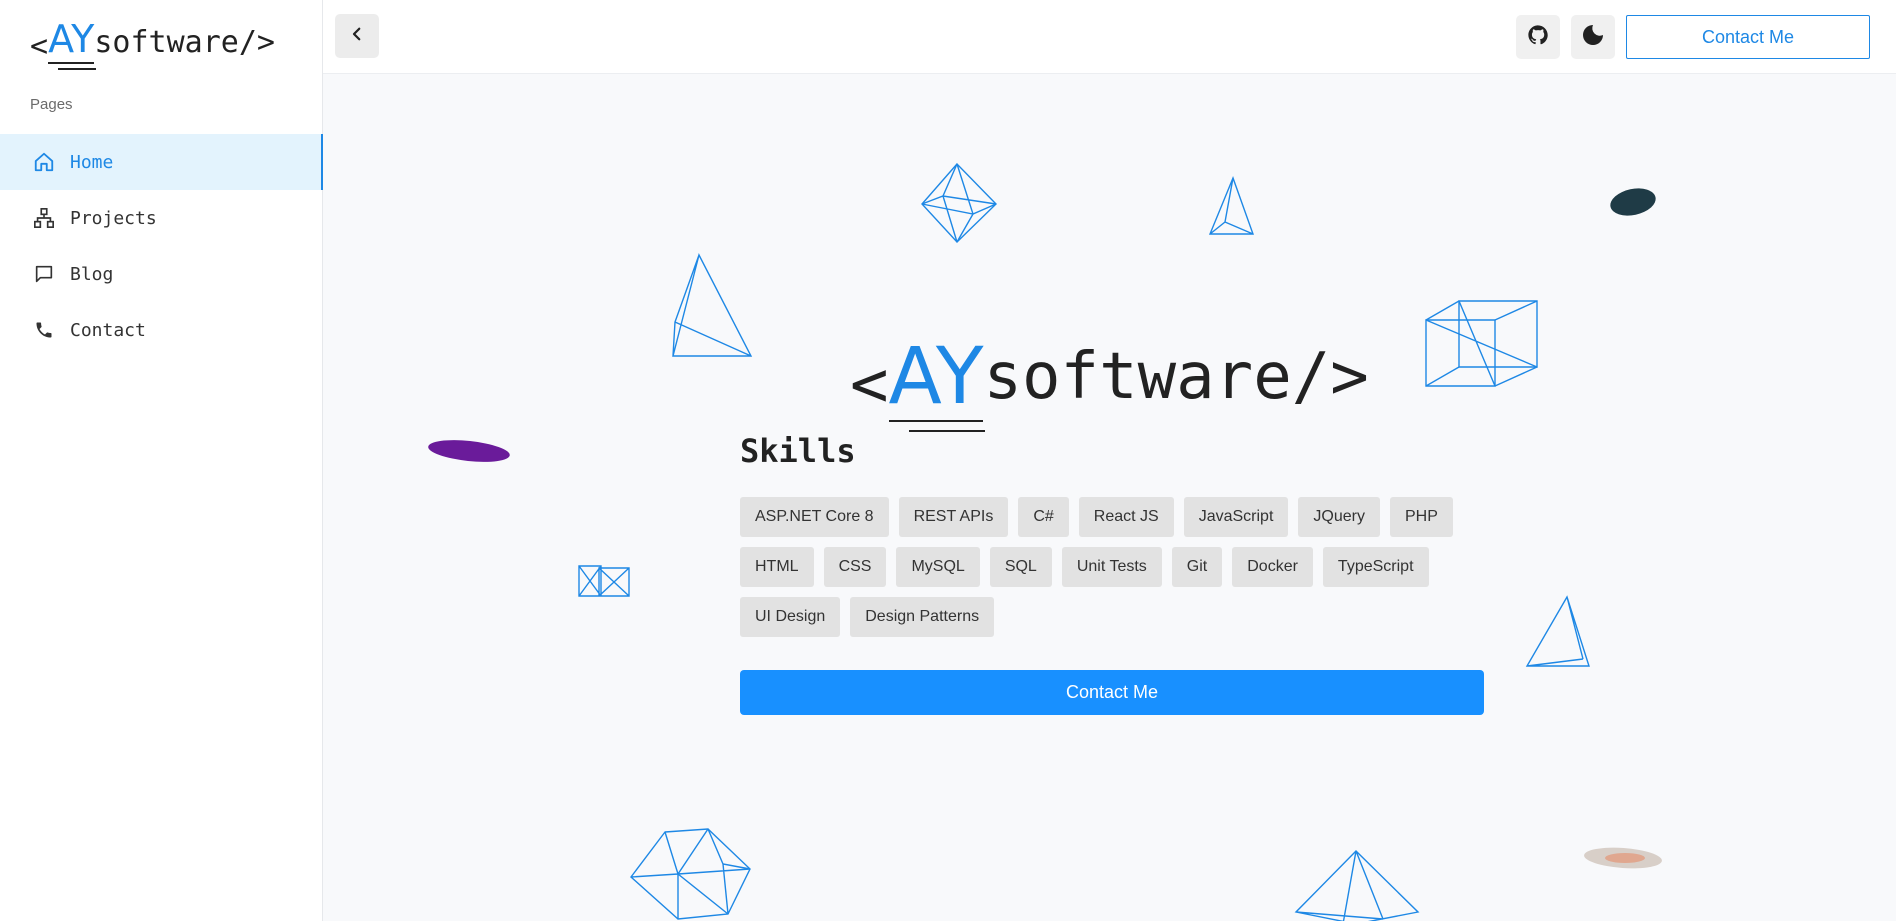 The height and width of the screenshot is (921, 1896). What do you see at coordinates (469, 451) in the screenshot?
I see `purple-disc-shape` at bounding box center [469, 451].